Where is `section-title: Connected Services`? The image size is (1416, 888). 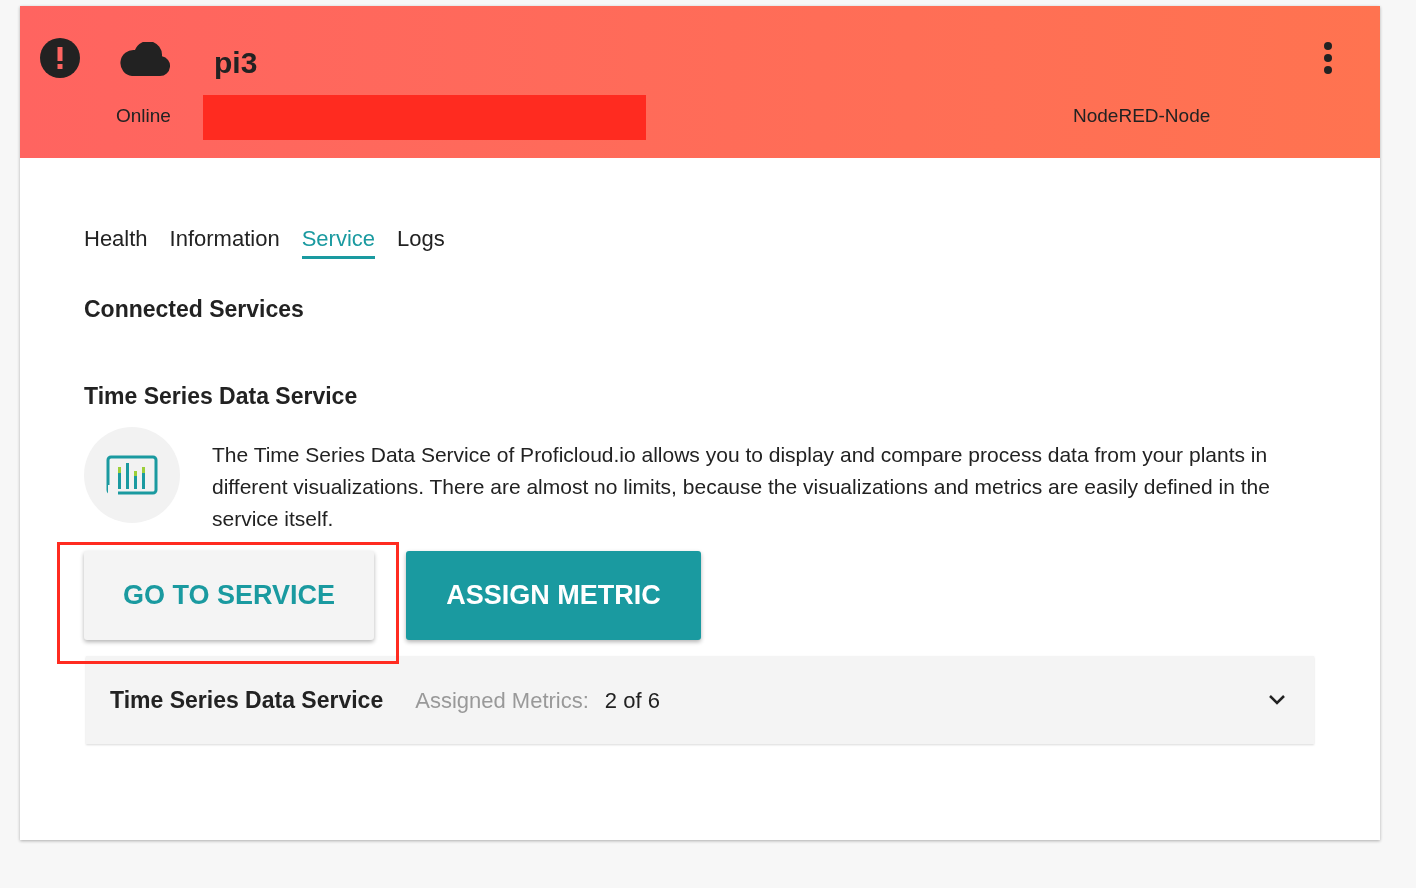 section-title: Connected Services is located at coordinates (194, 309).